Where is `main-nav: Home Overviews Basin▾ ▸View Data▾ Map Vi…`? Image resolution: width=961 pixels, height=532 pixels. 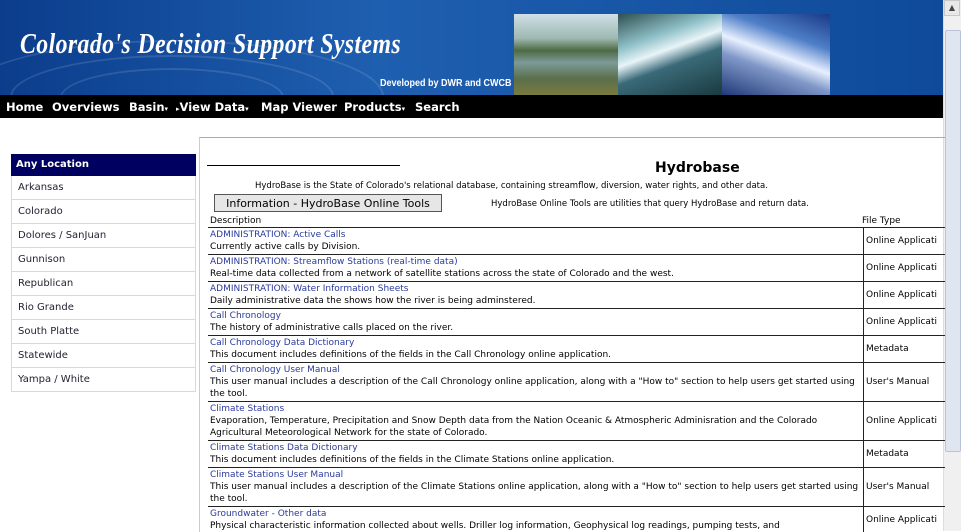
main-nav: Home Overviews Basin▾ ▸View Data▾ Map Vi… is located at coordinates (472, 106).